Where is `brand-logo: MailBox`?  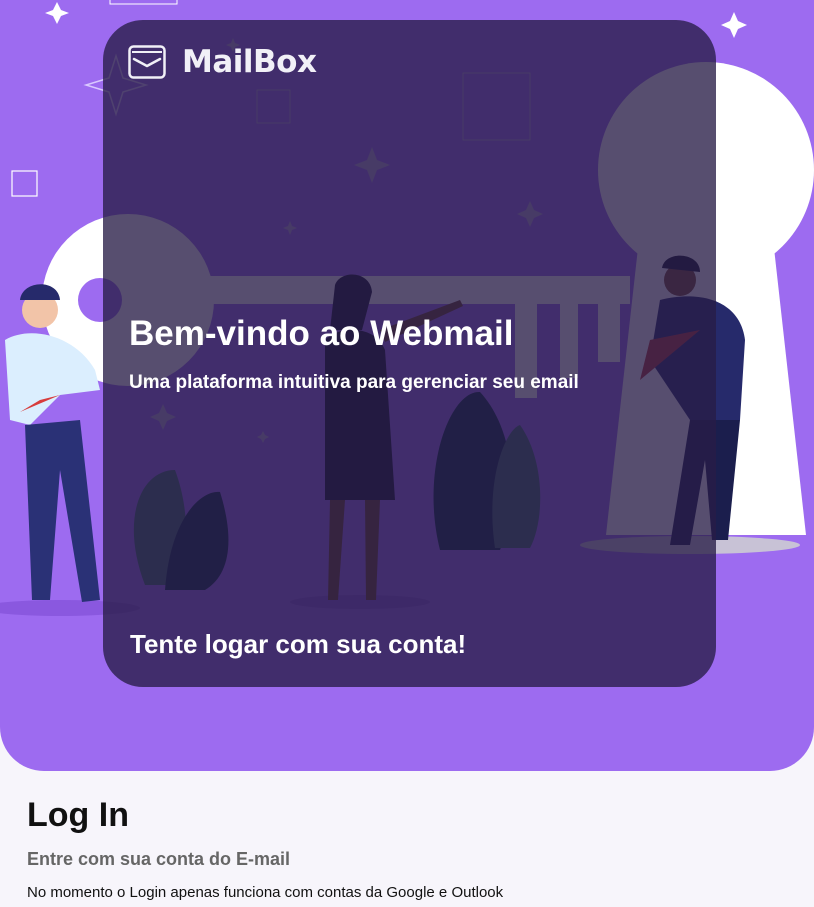 brand-logo: MailBox is located at coordinates (222, 62).